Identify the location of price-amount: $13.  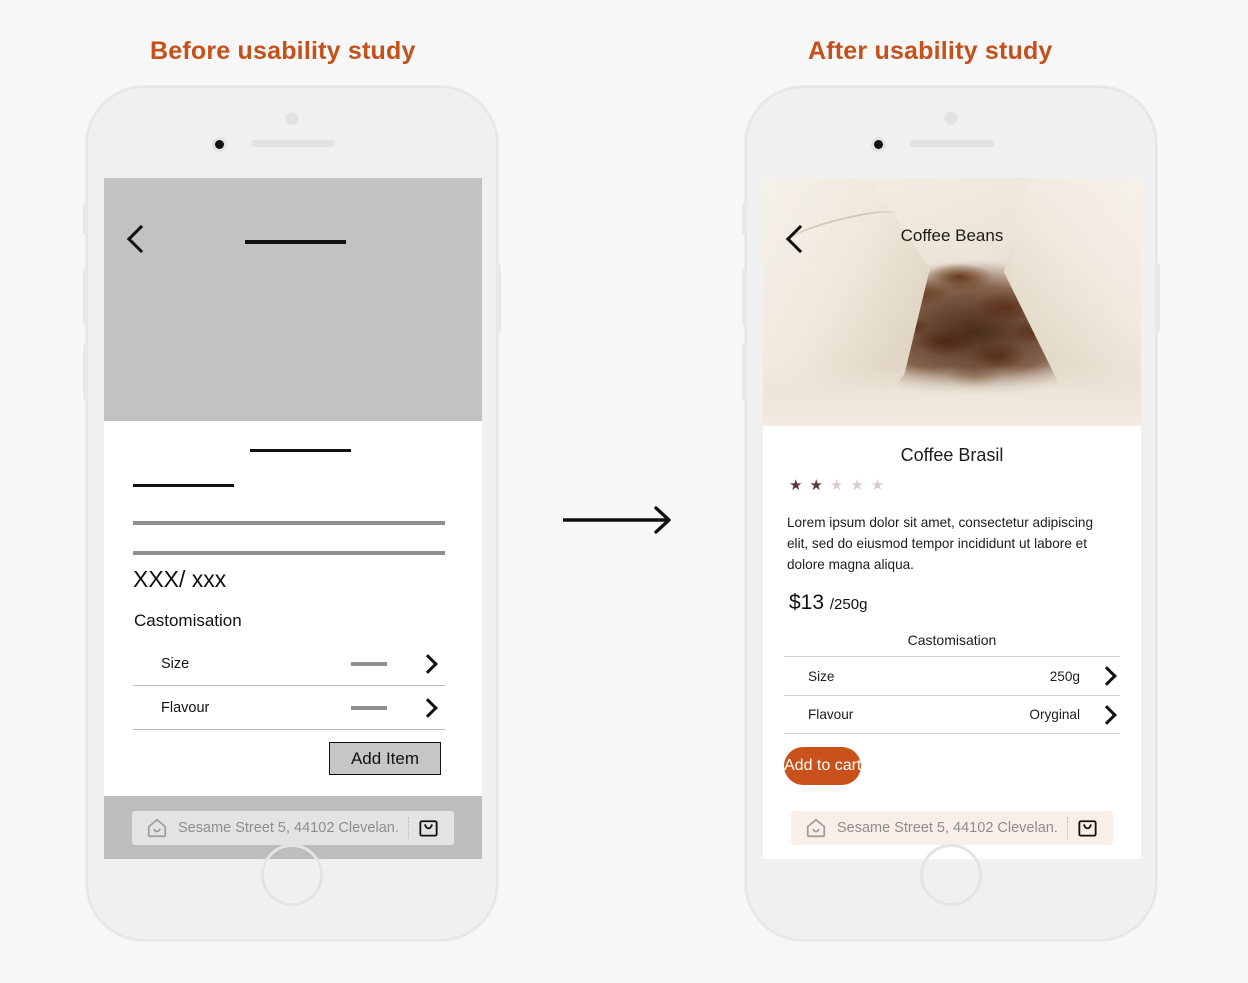
(807, 603).